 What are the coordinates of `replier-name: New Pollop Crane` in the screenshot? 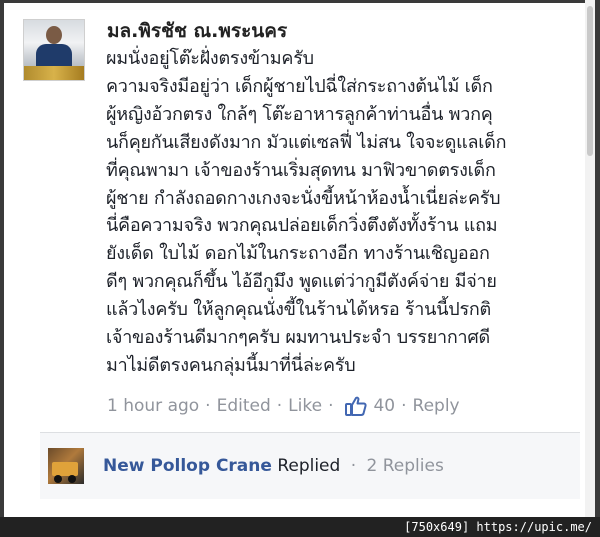 It's located at (187, 466).